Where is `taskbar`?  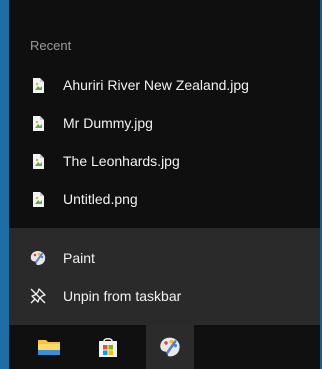 taskbar is located at coordinates (164, 347).